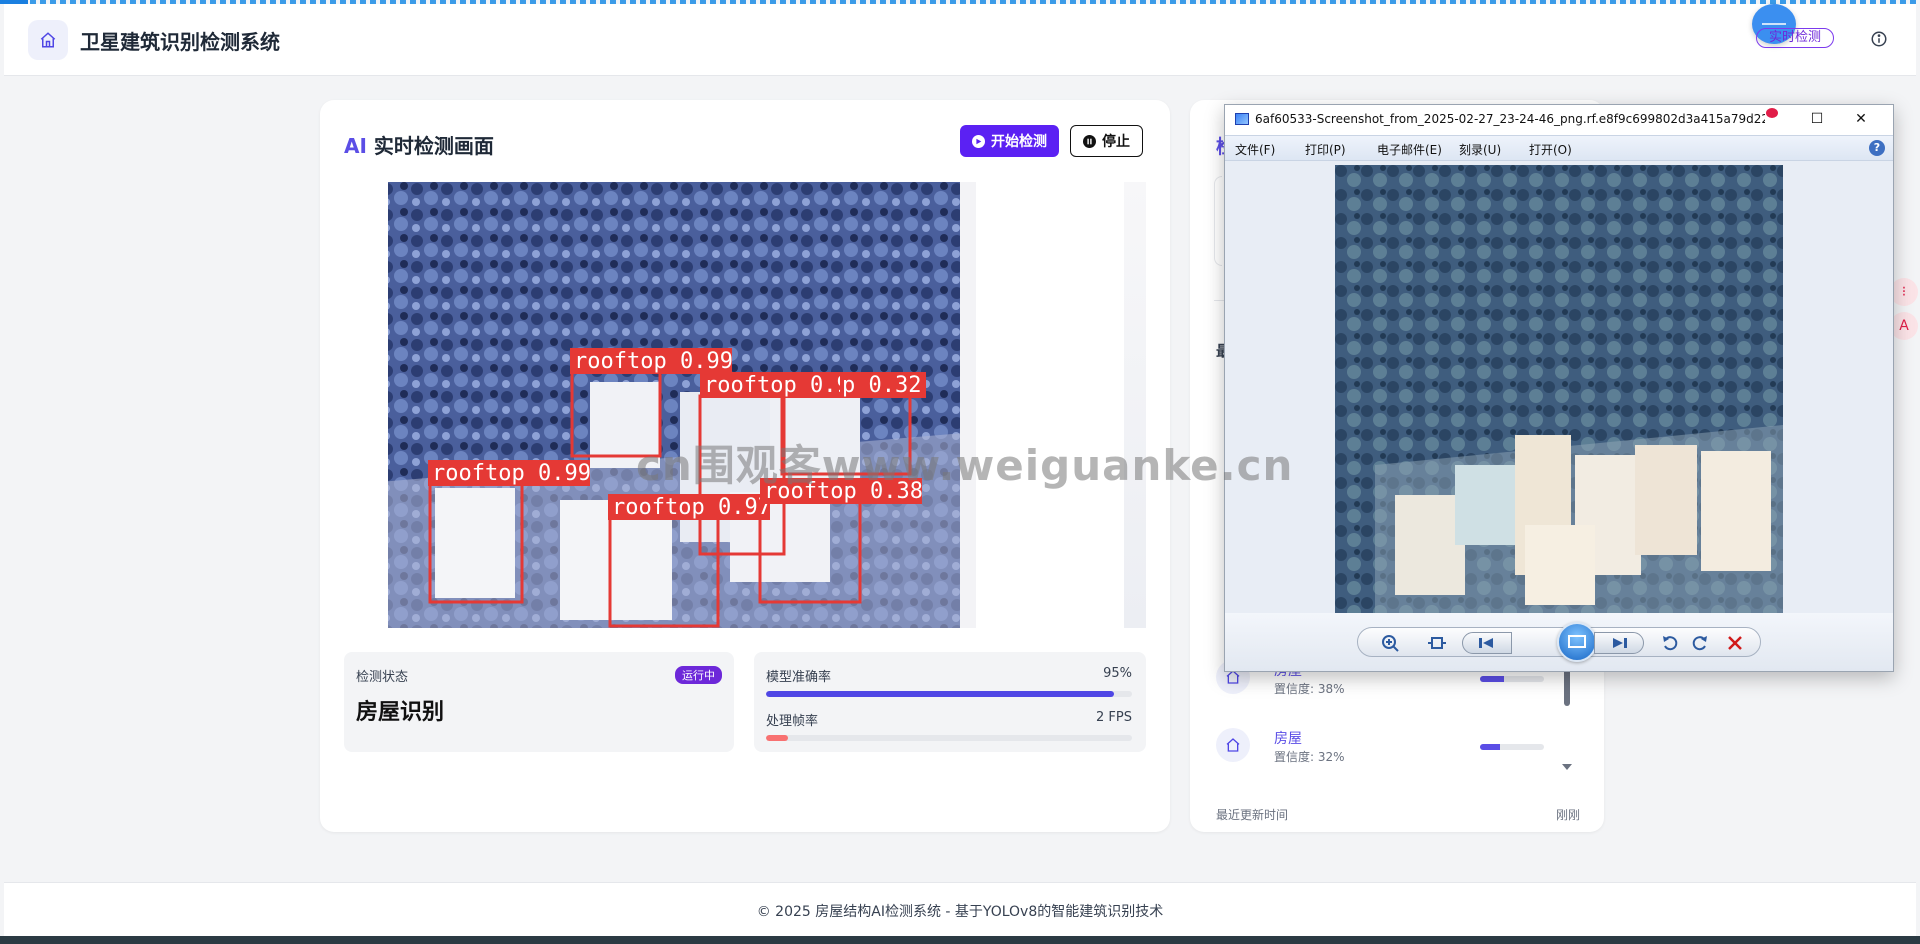 The width and height of the screenshot is (1920, 944). What do you see at coordinates (1218, 221) in the screenshot?
I see `results-summary-box` at bounding box center [1218, 221].